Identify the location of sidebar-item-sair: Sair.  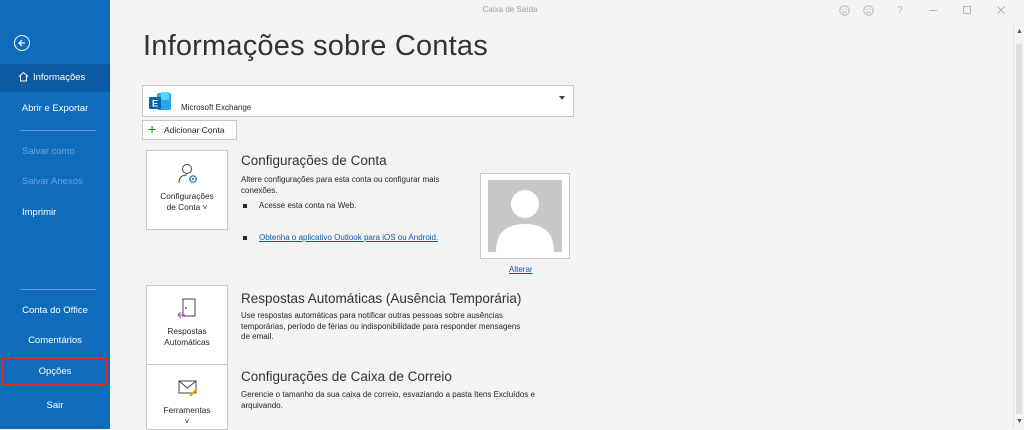
(55, 406).